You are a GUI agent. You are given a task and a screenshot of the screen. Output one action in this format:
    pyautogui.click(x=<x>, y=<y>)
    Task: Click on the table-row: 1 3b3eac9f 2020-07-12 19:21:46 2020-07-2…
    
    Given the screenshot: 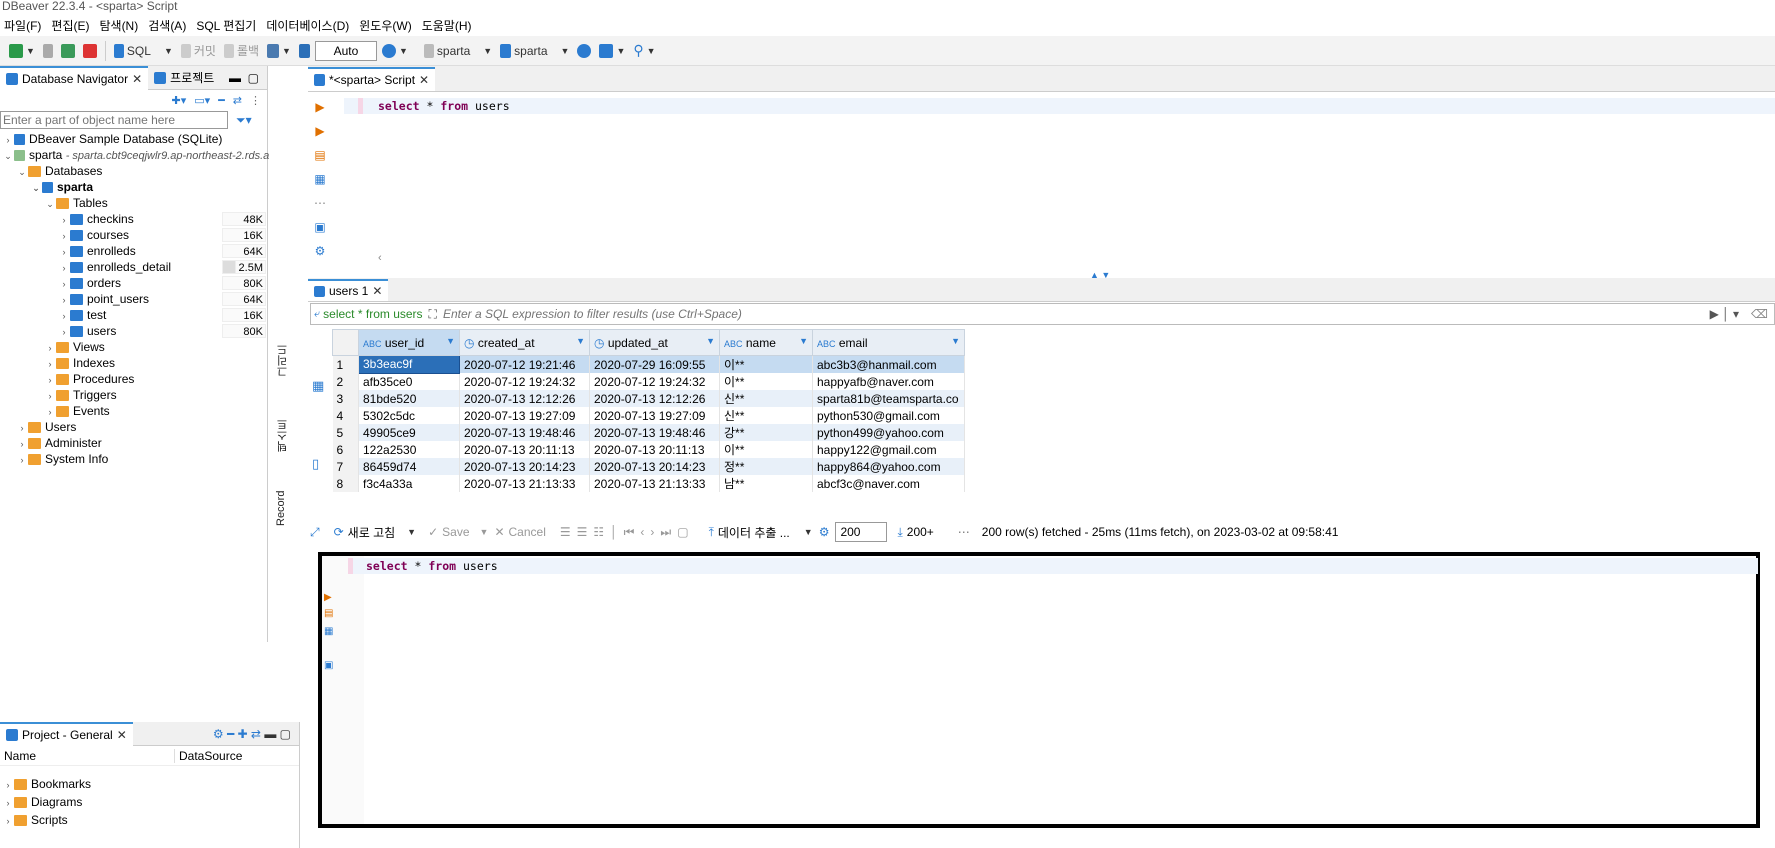 What is the action you would take?
    pyautogui.click(x=648, y=364)
    